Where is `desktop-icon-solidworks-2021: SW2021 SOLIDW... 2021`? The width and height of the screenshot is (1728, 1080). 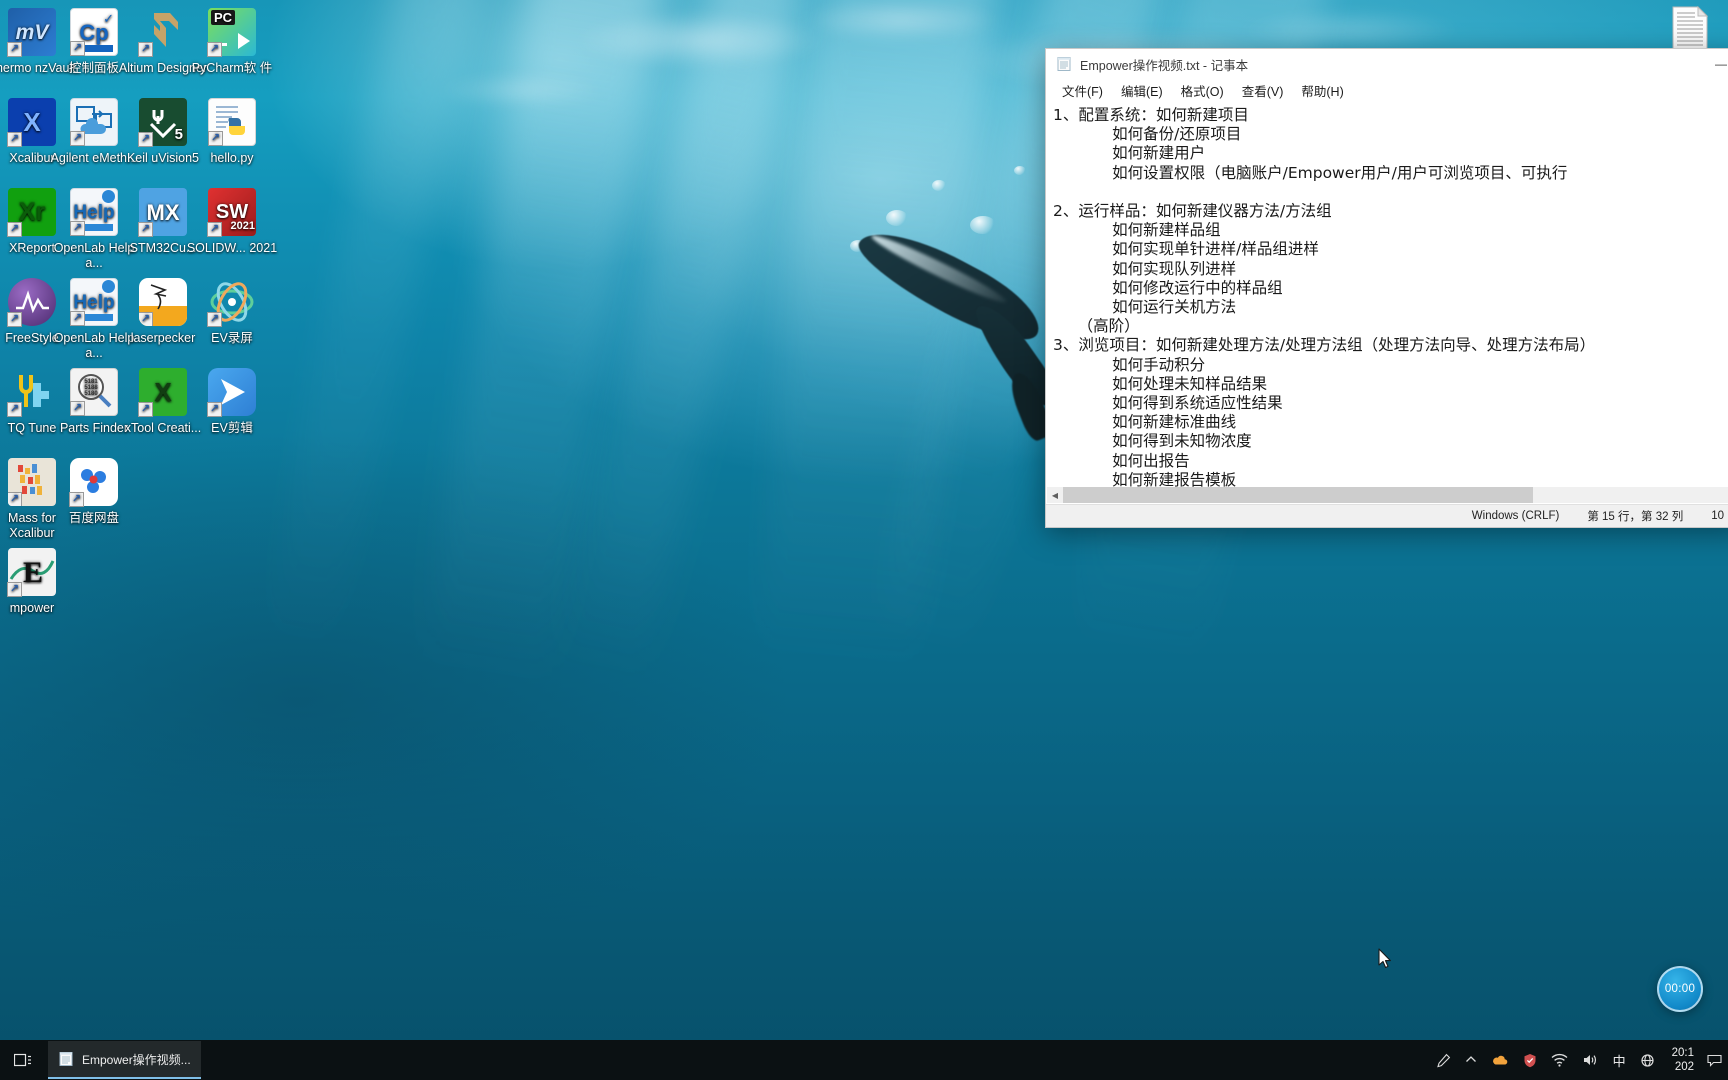
desktop-icon-solidworks-2021: SW2021 SOLIDW... 2021 is located at coordinates (232, 222).